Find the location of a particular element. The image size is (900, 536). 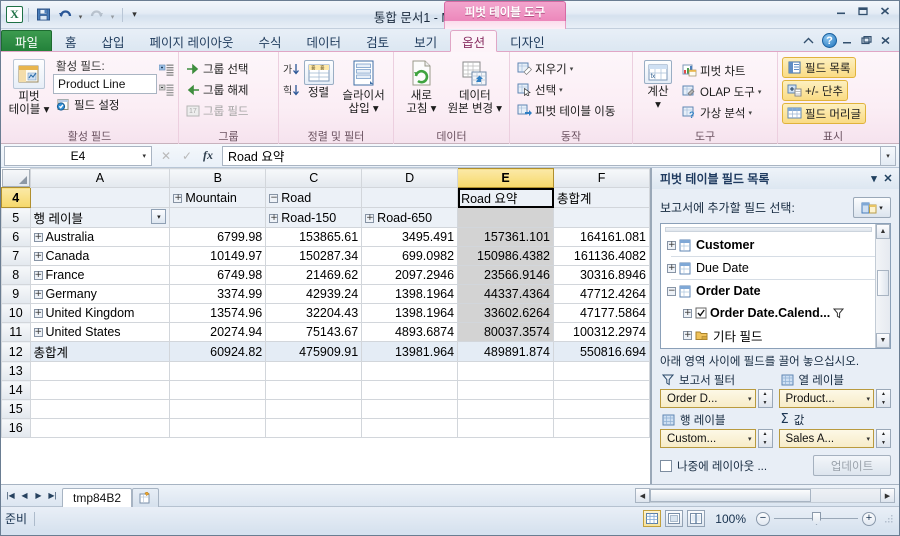

row-label-filter-button: ▾ is located at coordinates (159, 216).